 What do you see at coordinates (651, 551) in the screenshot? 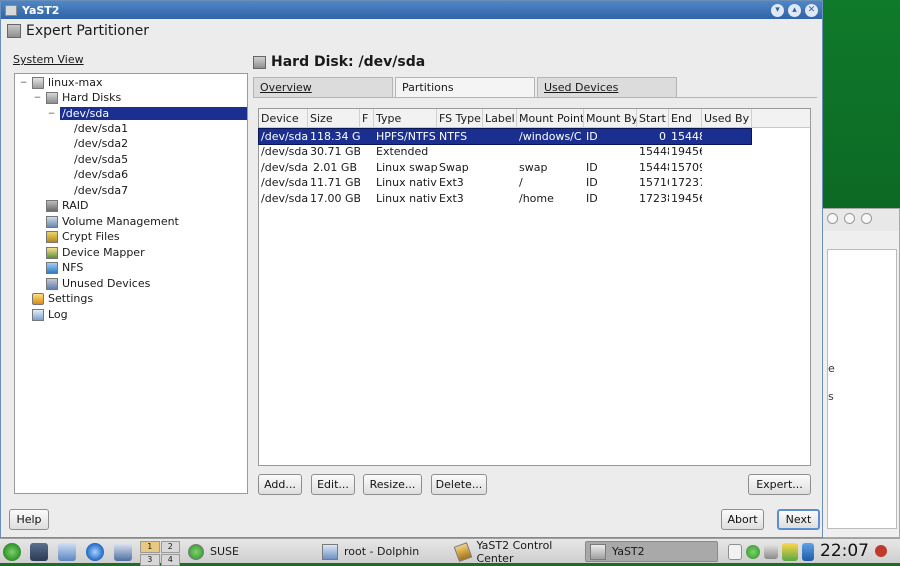
I see `task-yast2: YaST2` at bounding box center [651, 551].